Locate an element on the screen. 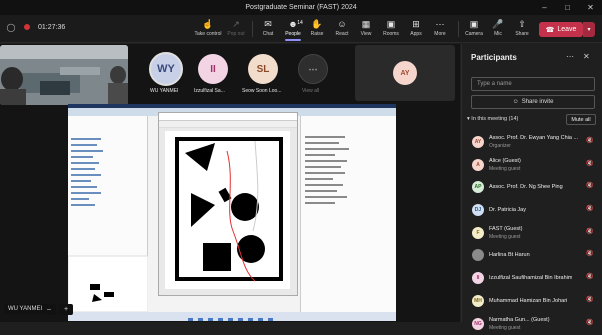 Image resolution: width=602 pixels, height=335 pixels. participant-tile: AY is located at coordinates (405, 73).